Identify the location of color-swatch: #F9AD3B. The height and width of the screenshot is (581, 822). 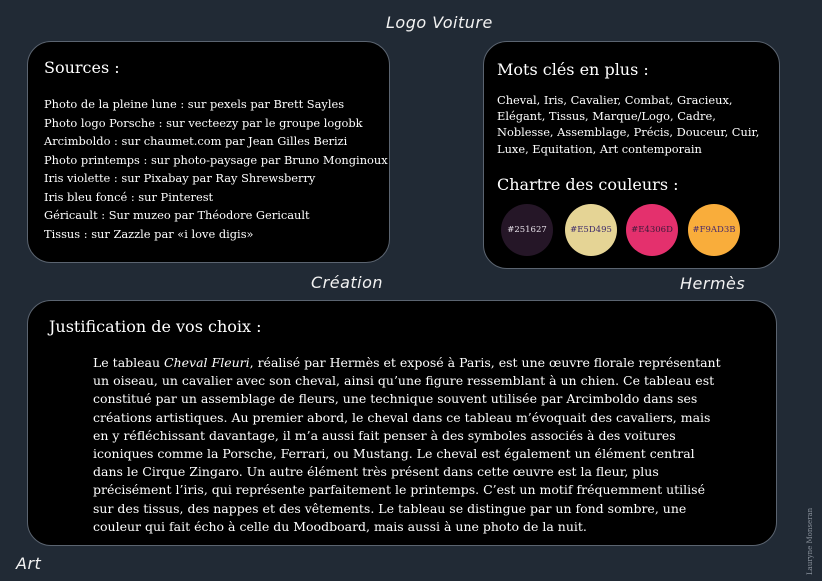
(714, 229).